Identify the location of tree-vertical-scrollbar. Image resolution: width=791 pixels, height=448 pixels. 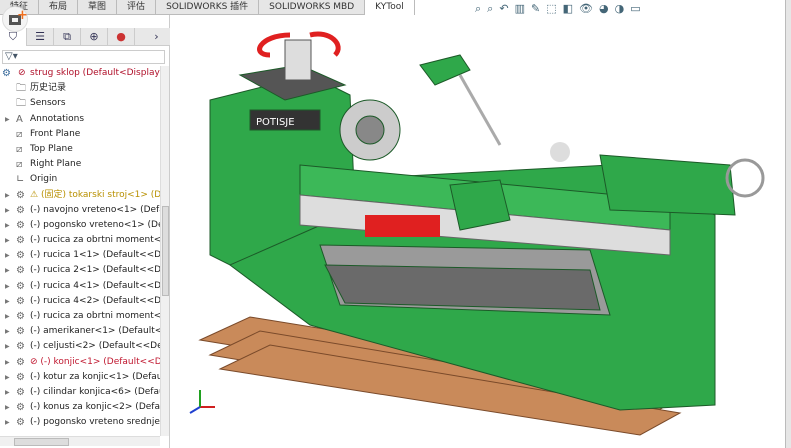
(164, 251).